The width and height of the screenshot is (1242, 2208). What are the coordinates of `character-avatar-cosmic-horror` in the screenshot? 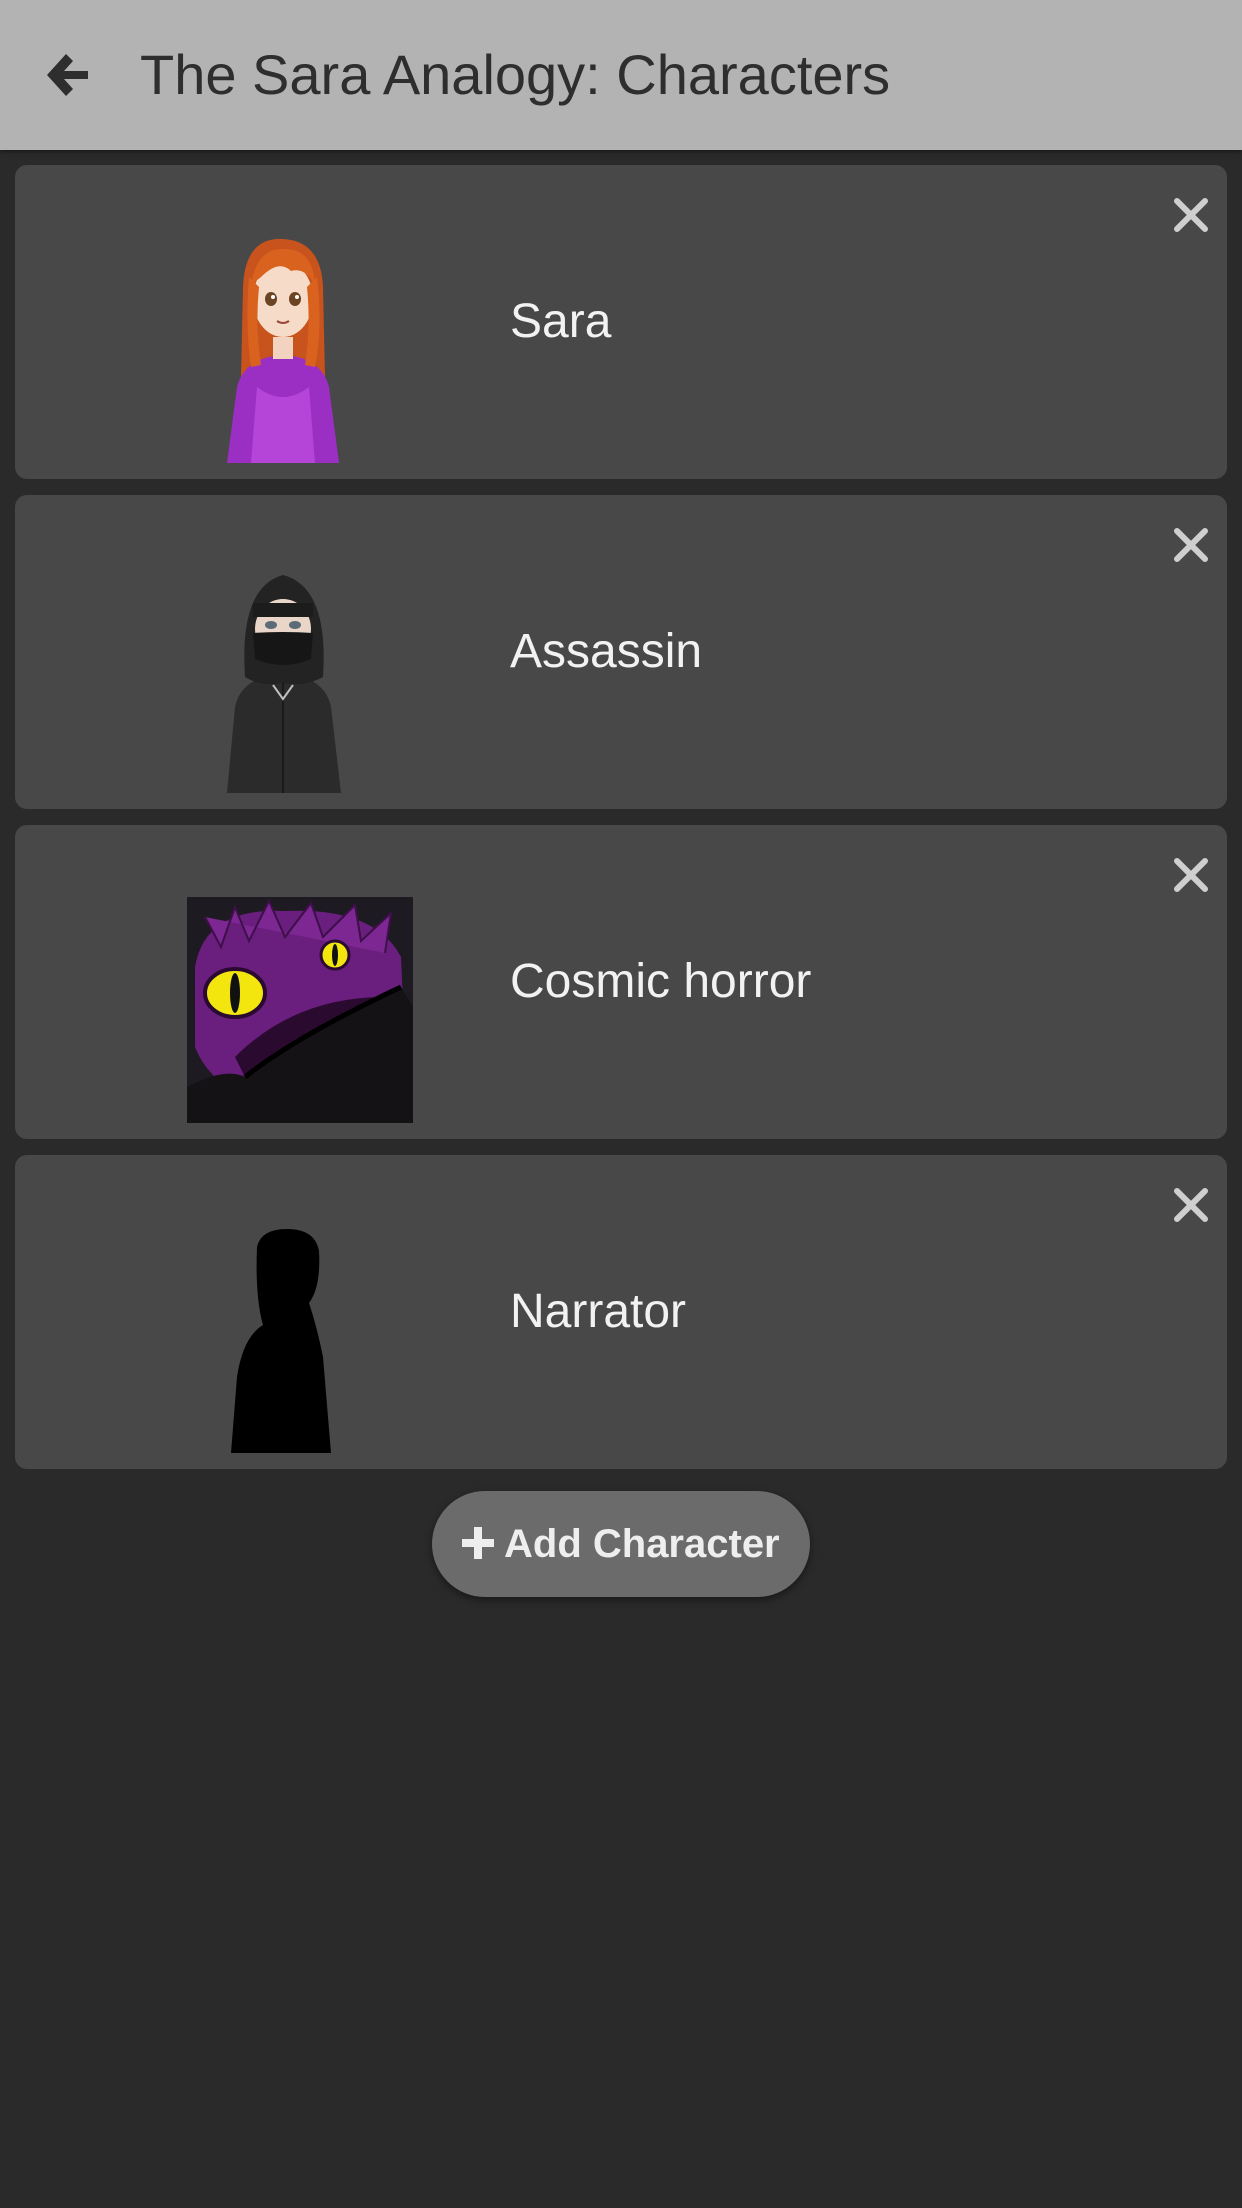 It's located at (300, 1010).